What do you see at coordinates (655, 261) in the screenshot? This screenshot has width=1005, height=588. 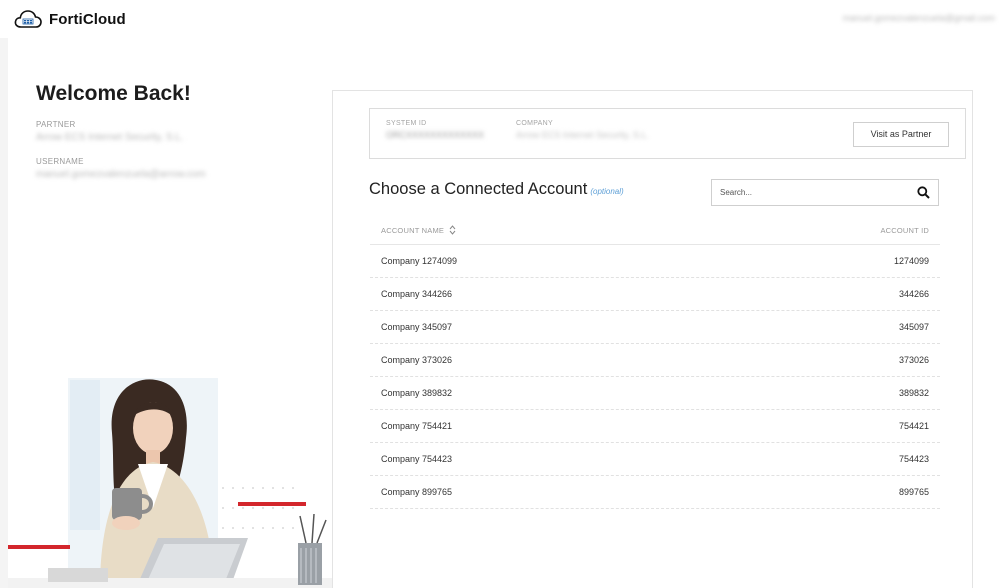 I see `table-row: Company 1274099 1274099` at bounding box center [655, 261].